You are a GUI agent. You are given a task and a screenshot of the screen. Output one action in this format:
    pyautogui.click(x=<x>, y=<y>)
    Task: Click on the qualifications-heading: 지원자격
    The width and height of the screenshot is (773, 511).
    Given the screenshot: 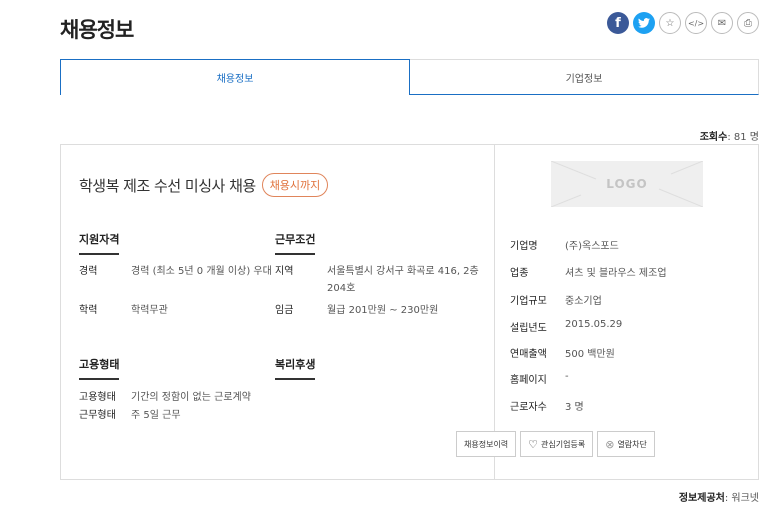 What is the action you would take?
    pyautogui.click(x=99, y=243)
    